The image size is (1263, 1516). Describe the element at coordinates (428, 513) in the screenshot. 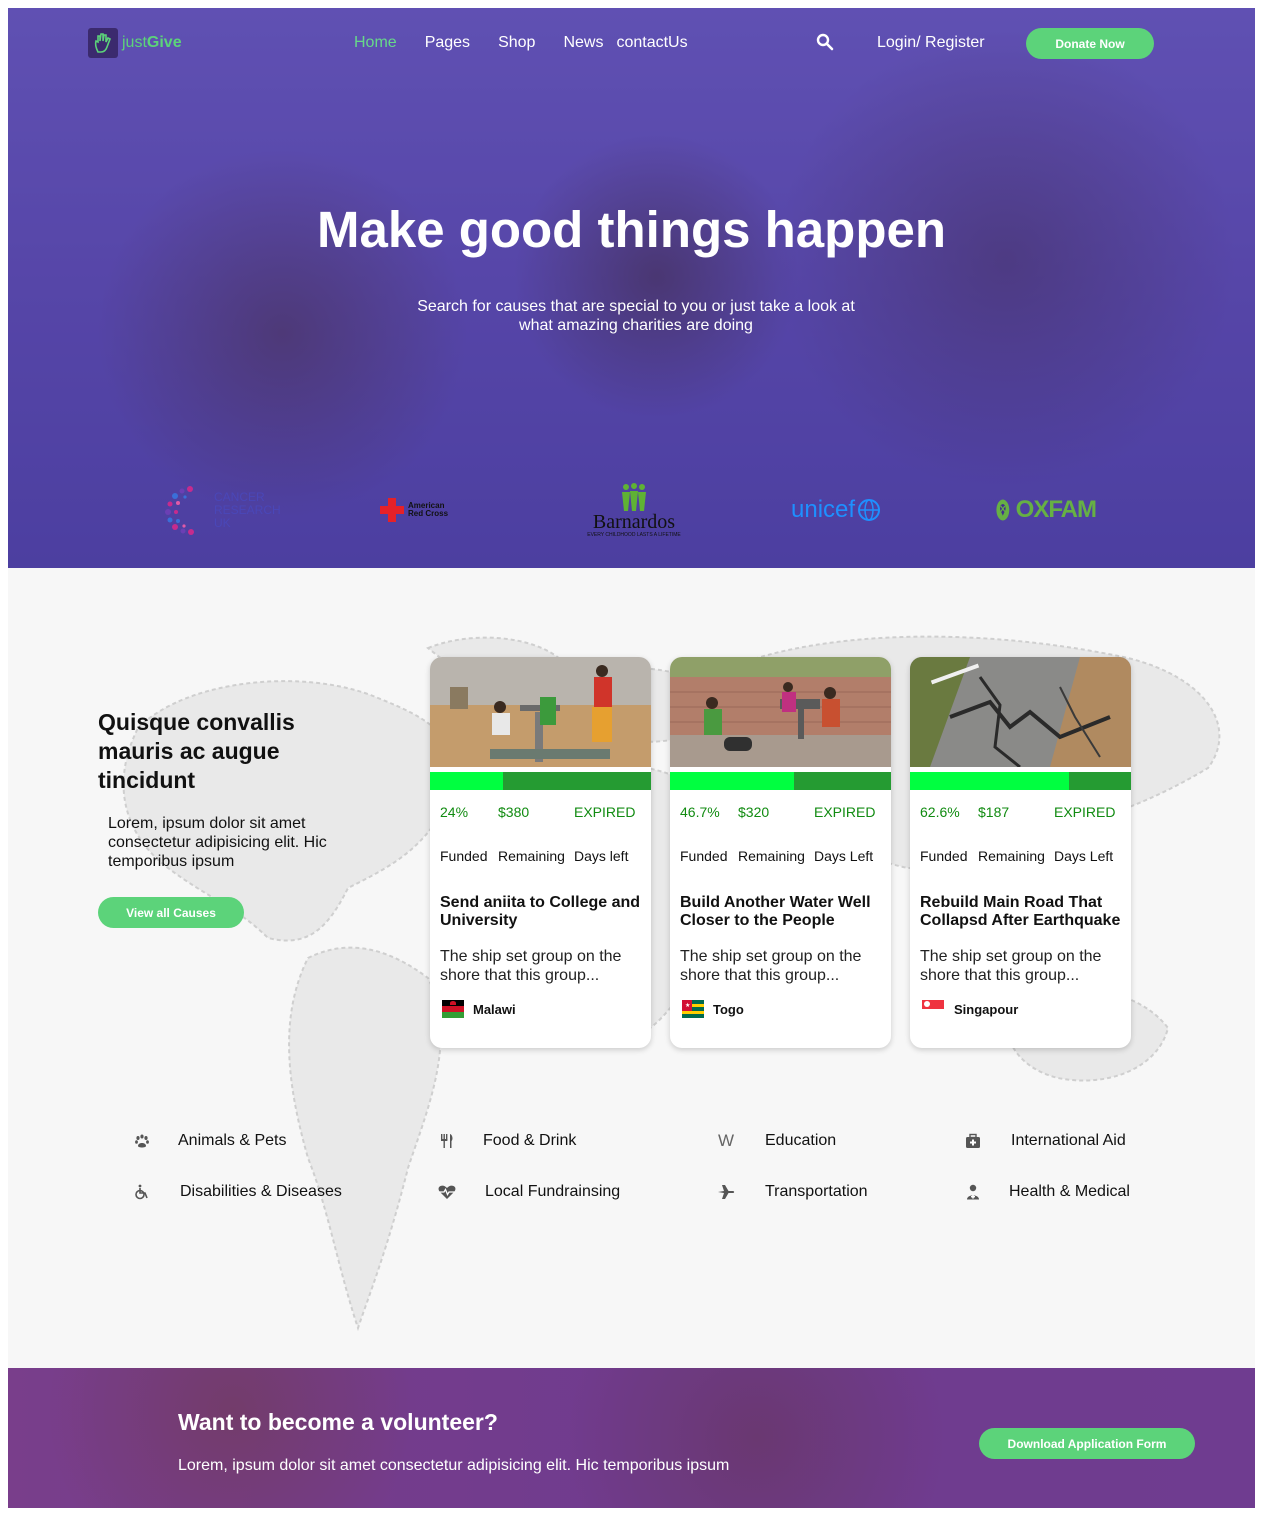

I see `red-cross-line2: Red Cross` at that location.